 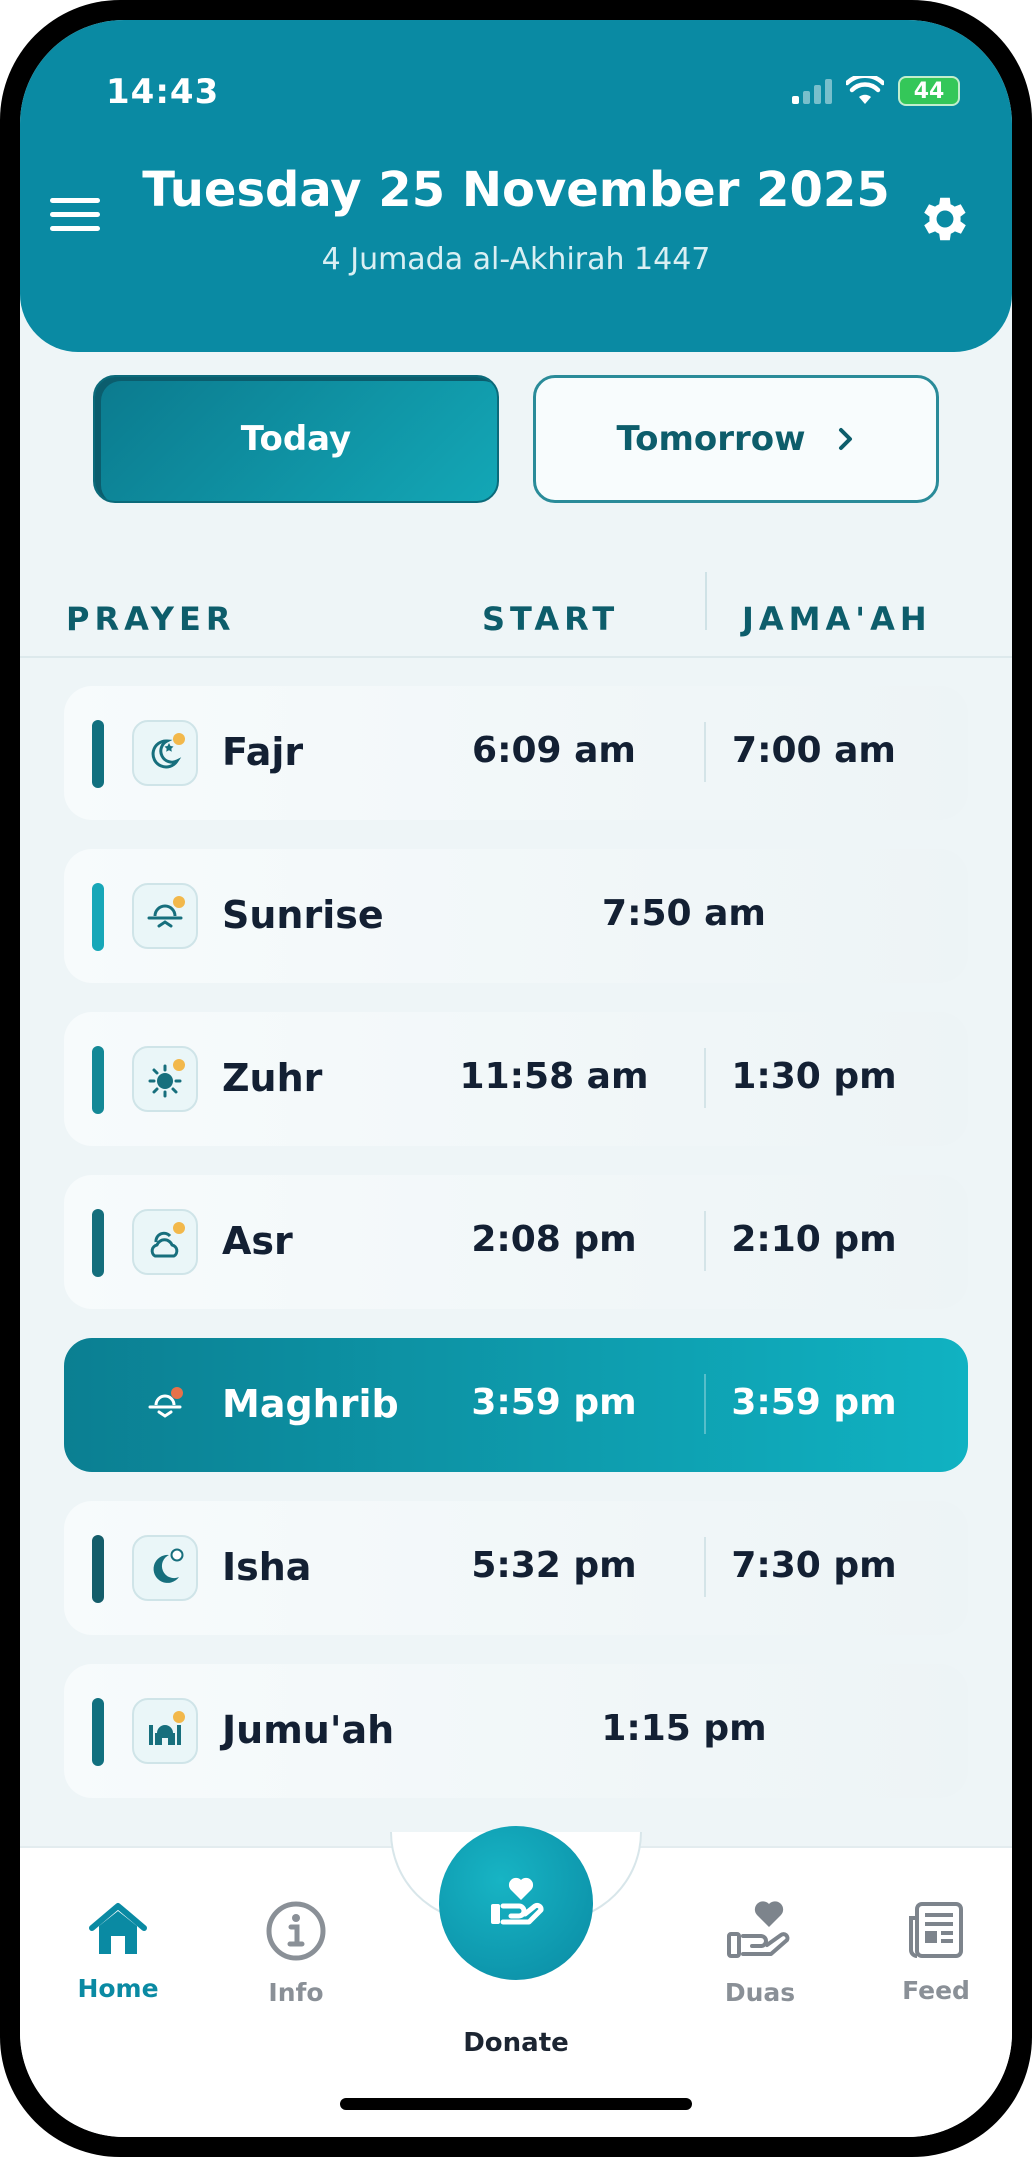 I want to click on info-icon, so click(x=296, y=1931).